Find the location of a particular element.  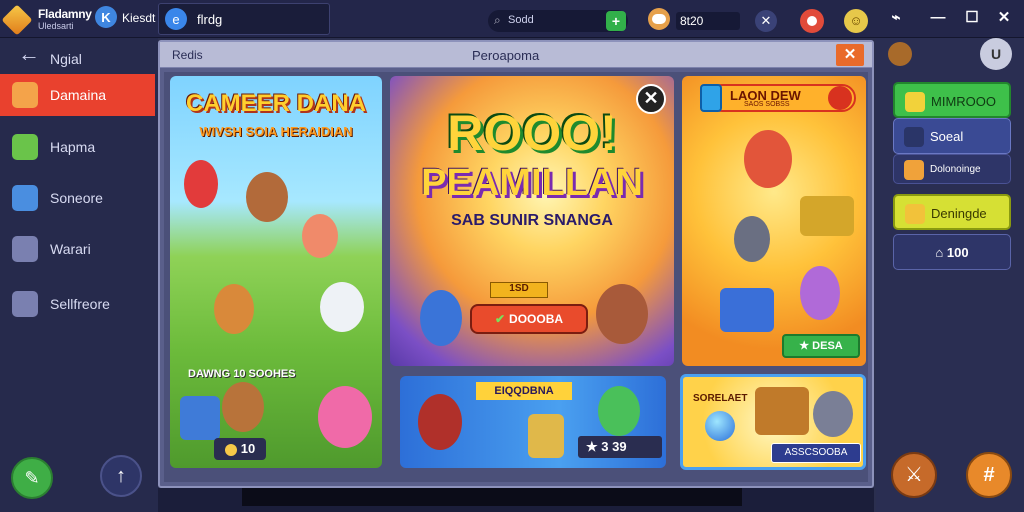

right-button-5: ⌂ 100 is located at coordinates (952, 252).